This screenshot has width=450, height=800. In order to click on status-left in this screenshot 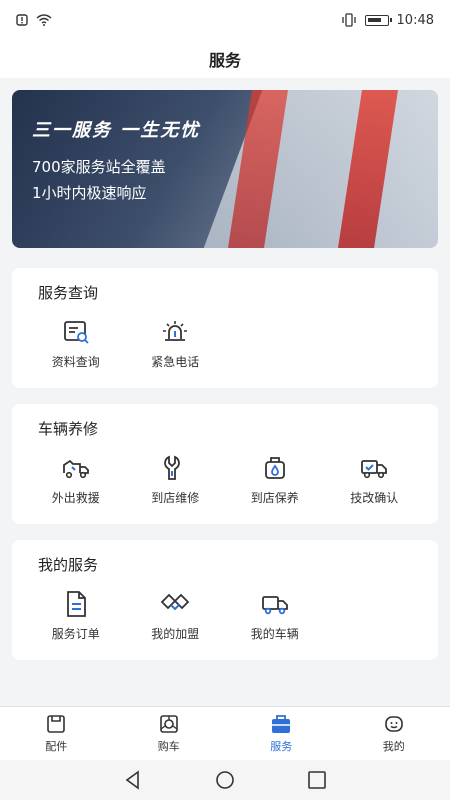, I will do `click(34, 20)`.